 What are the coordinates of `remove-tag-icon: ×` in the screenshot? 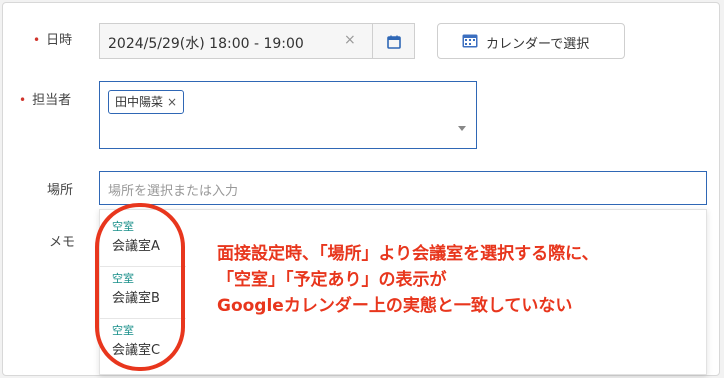 It's located at (172, 102).